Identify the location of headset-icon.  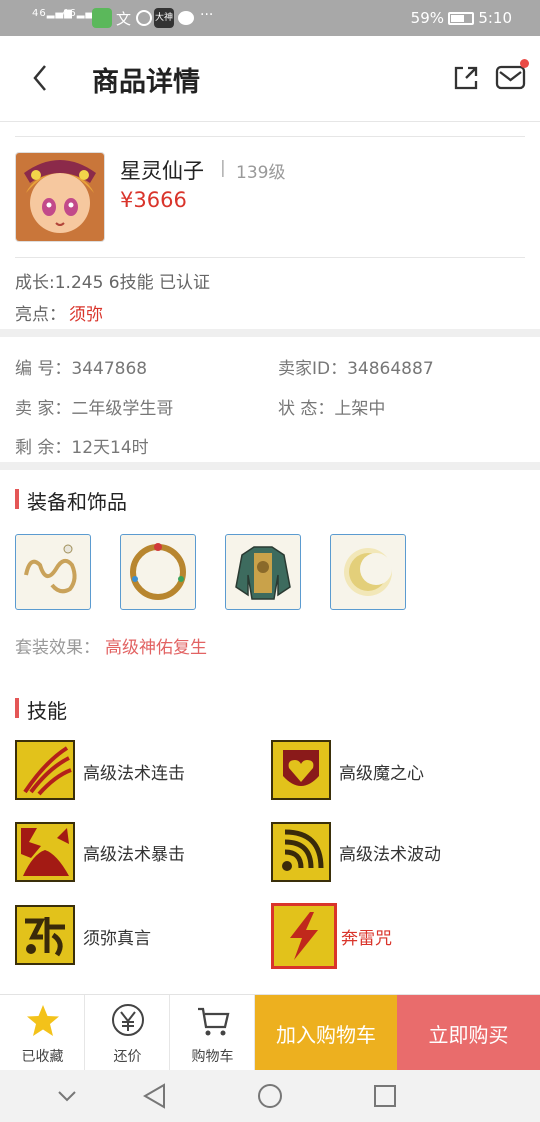
(144, 18).